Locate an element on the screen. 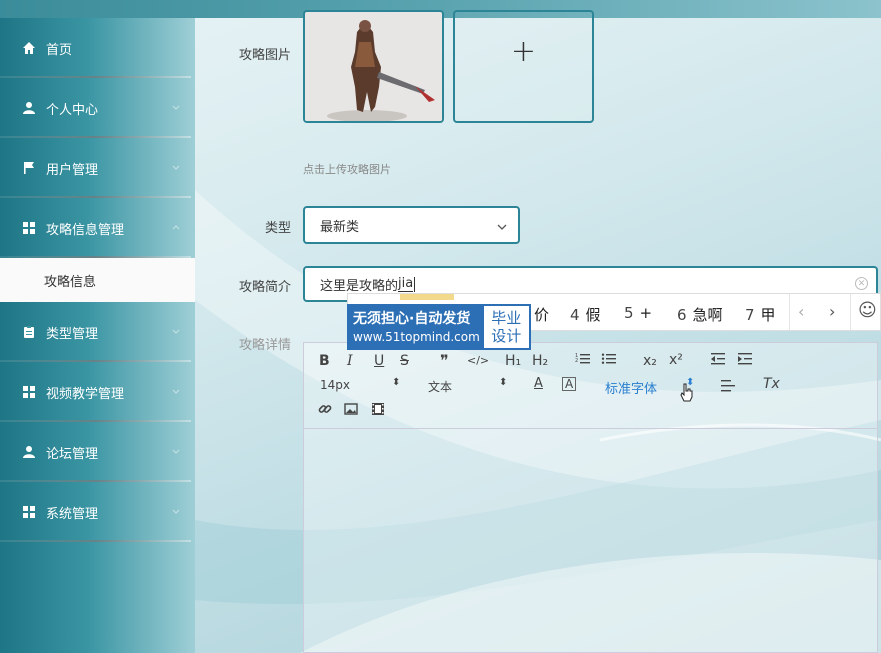 The image size is (881, 653). sidebar-item-label: 系统管理 is located at coordinates (72, 514).